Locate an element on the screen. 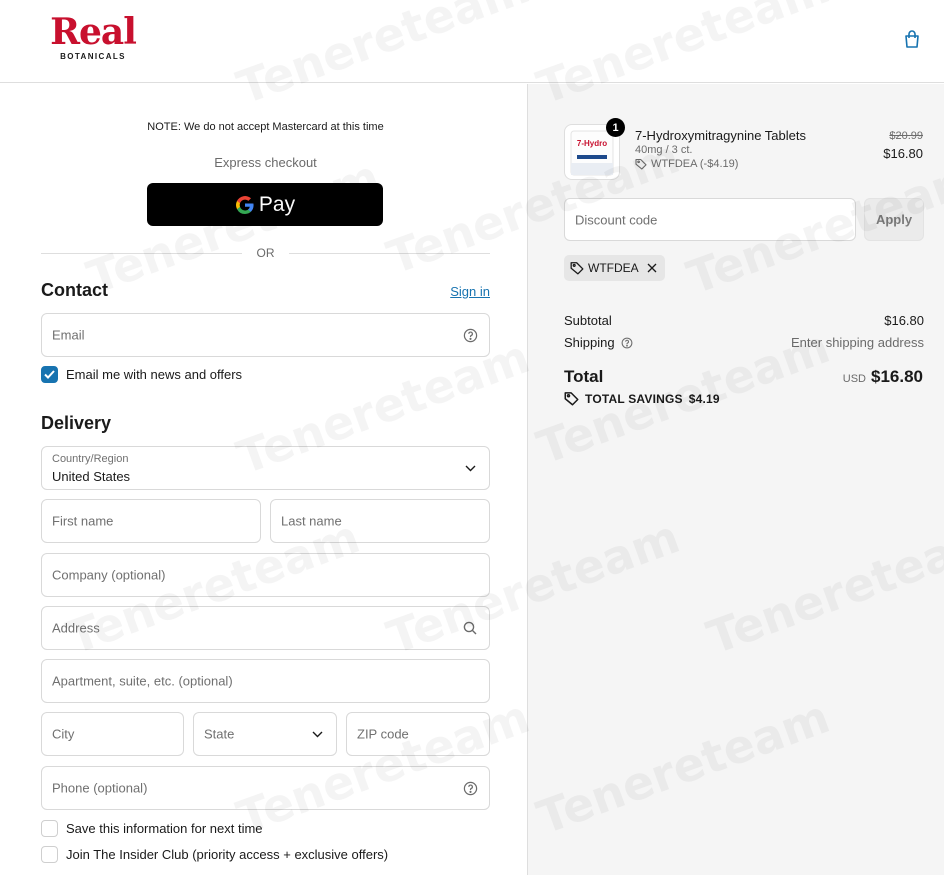 The width and height of the screenshot is (944, 875). subtotal-value: $16.80 is located at coordinates (904, 320).